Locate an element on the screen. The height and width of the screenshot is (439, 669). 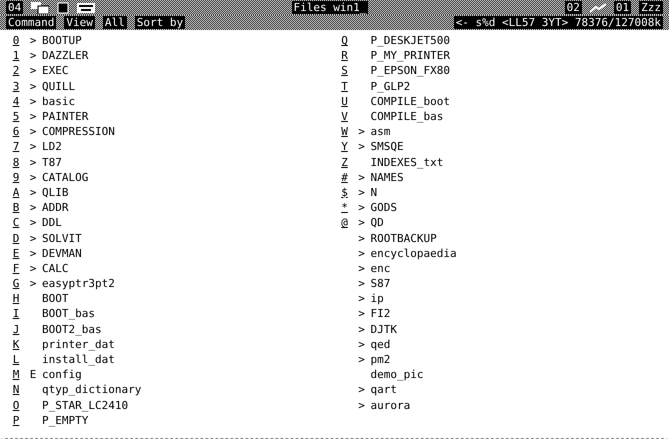
file-name: install_dat is located at coordinates (78, 359).